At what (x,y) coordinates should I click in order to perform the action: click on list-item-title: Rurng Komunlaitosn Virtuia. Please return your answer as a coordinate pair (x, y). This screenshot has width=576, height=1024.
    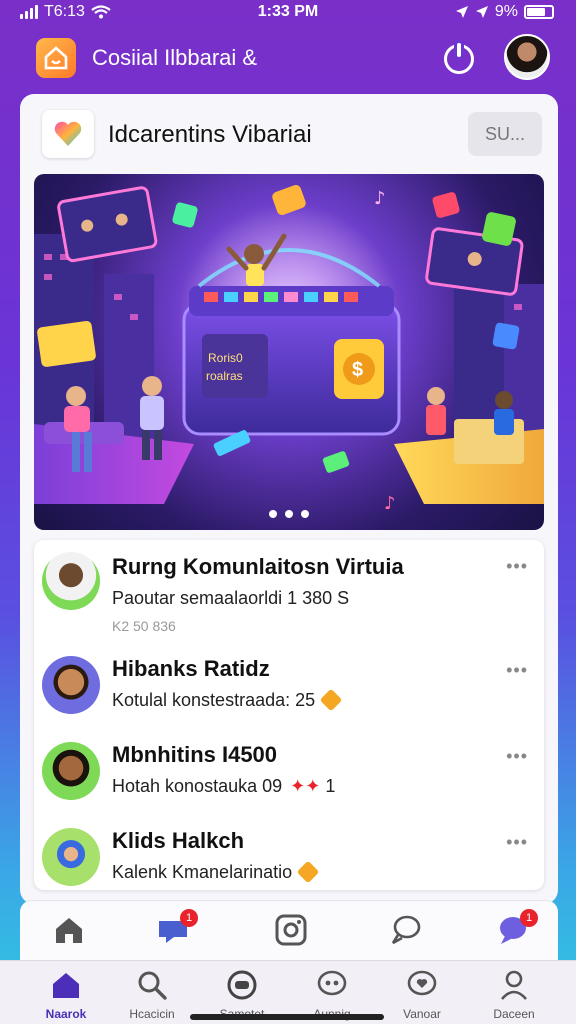
    Looking at the image, I should click on (258, 566).